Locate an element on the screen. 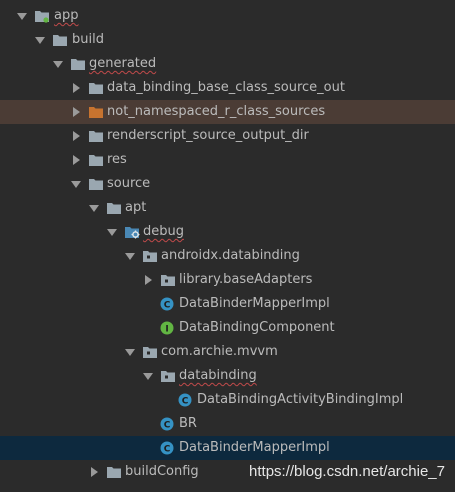  node-label: debug is located at coordinates (163, 231).